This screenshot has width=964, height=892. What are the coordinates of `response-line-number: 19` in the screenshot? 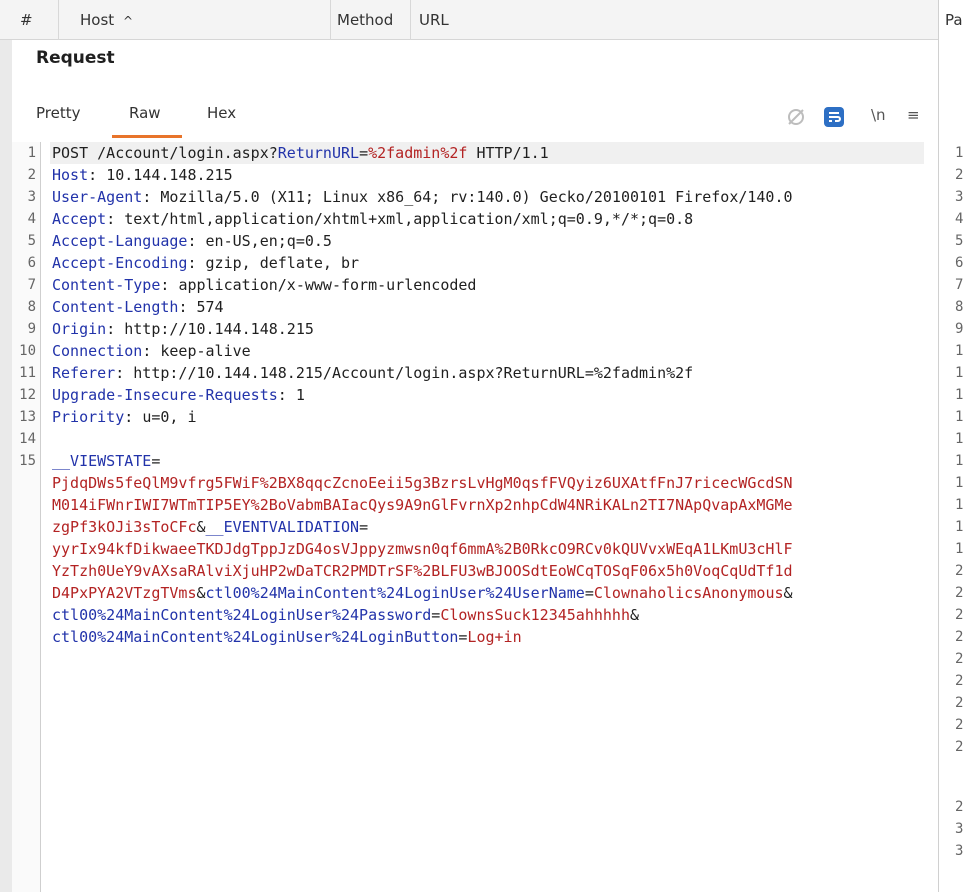 It's located at (959, 549).